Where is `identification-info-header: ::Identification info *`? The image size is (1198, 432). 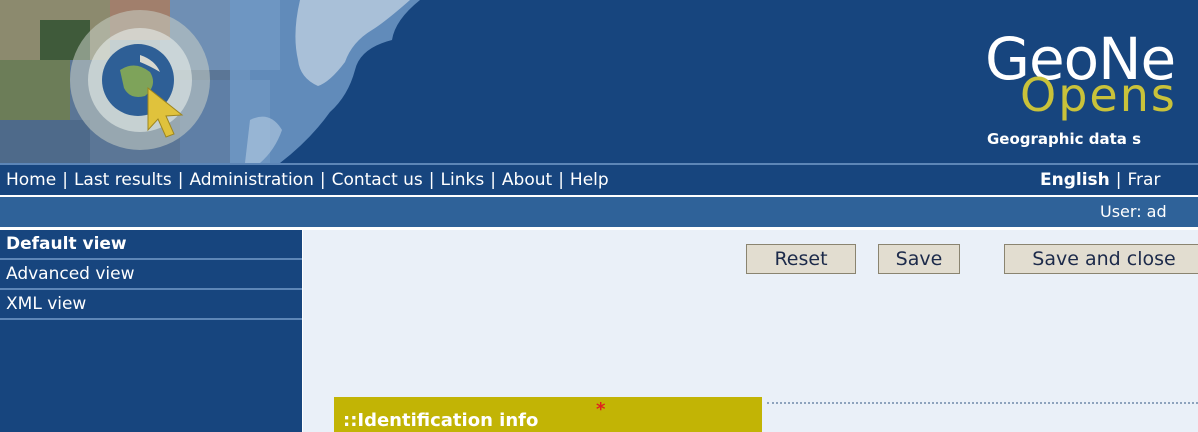
identification-info-header: ::Identification info * is located at coordinates (548, 414).